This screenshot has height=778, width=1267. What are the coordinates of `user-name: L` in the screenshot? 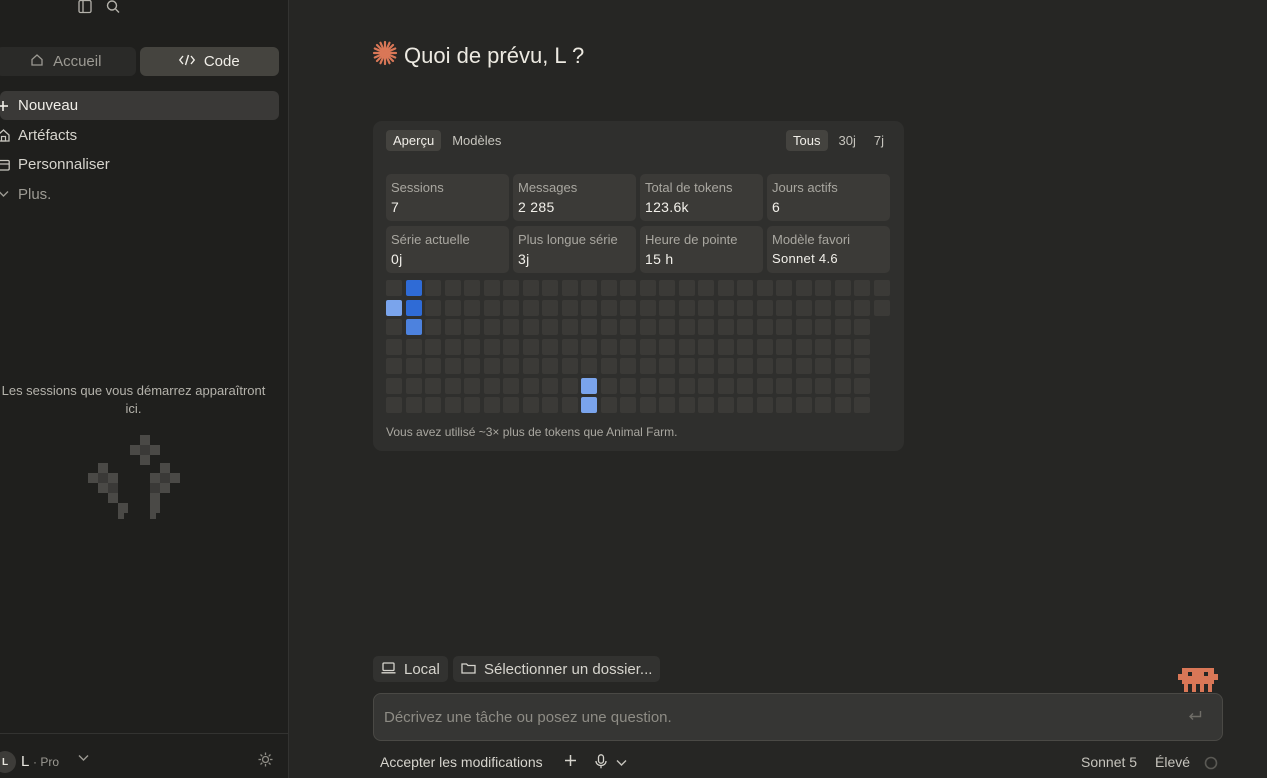 It's located at (25, 761).